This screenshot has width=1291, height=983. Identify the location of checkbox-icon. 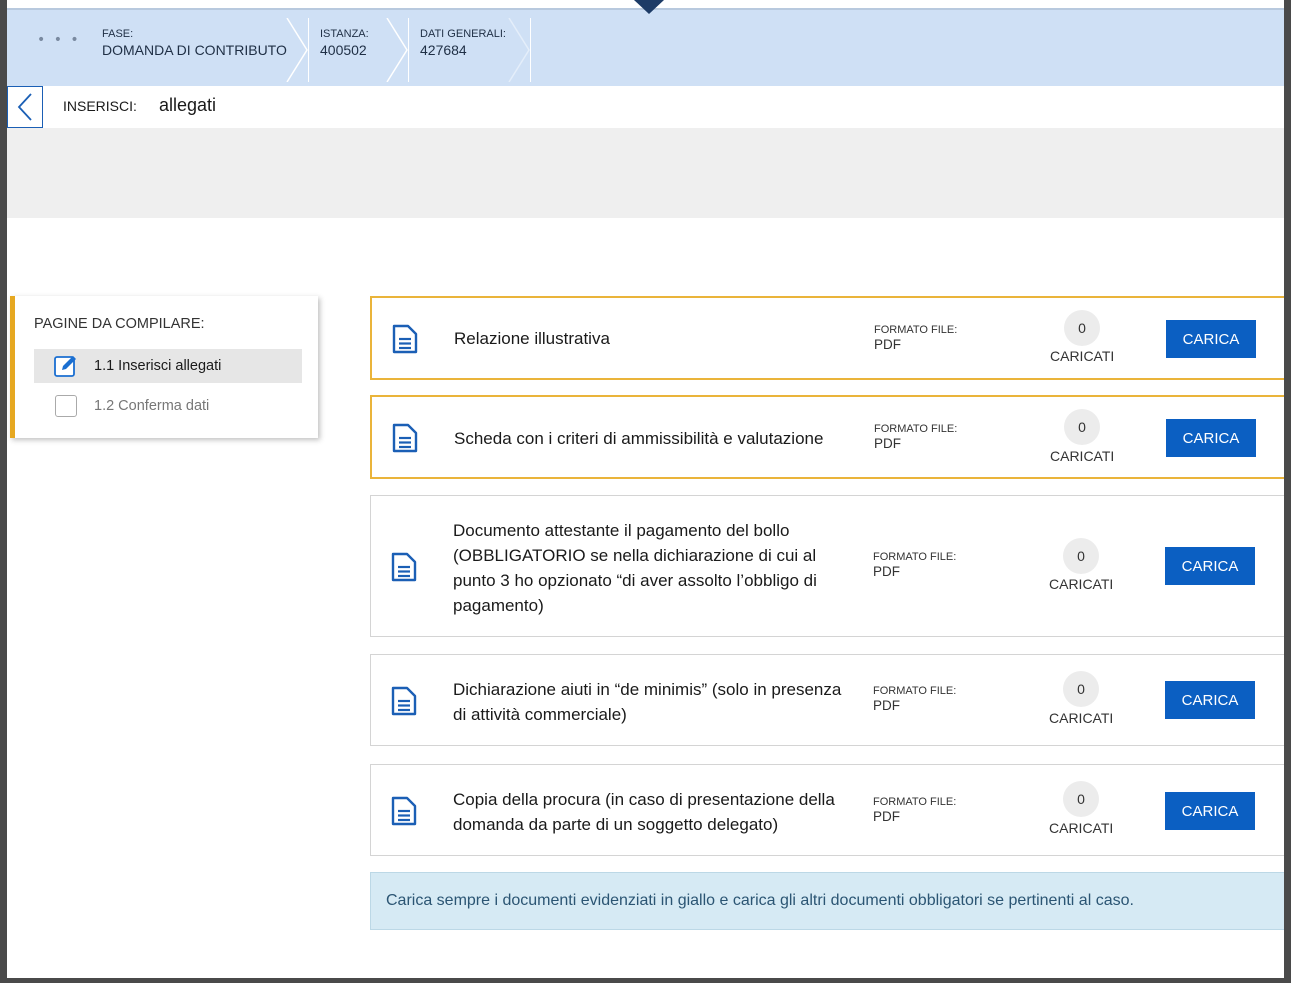
(66, 406).